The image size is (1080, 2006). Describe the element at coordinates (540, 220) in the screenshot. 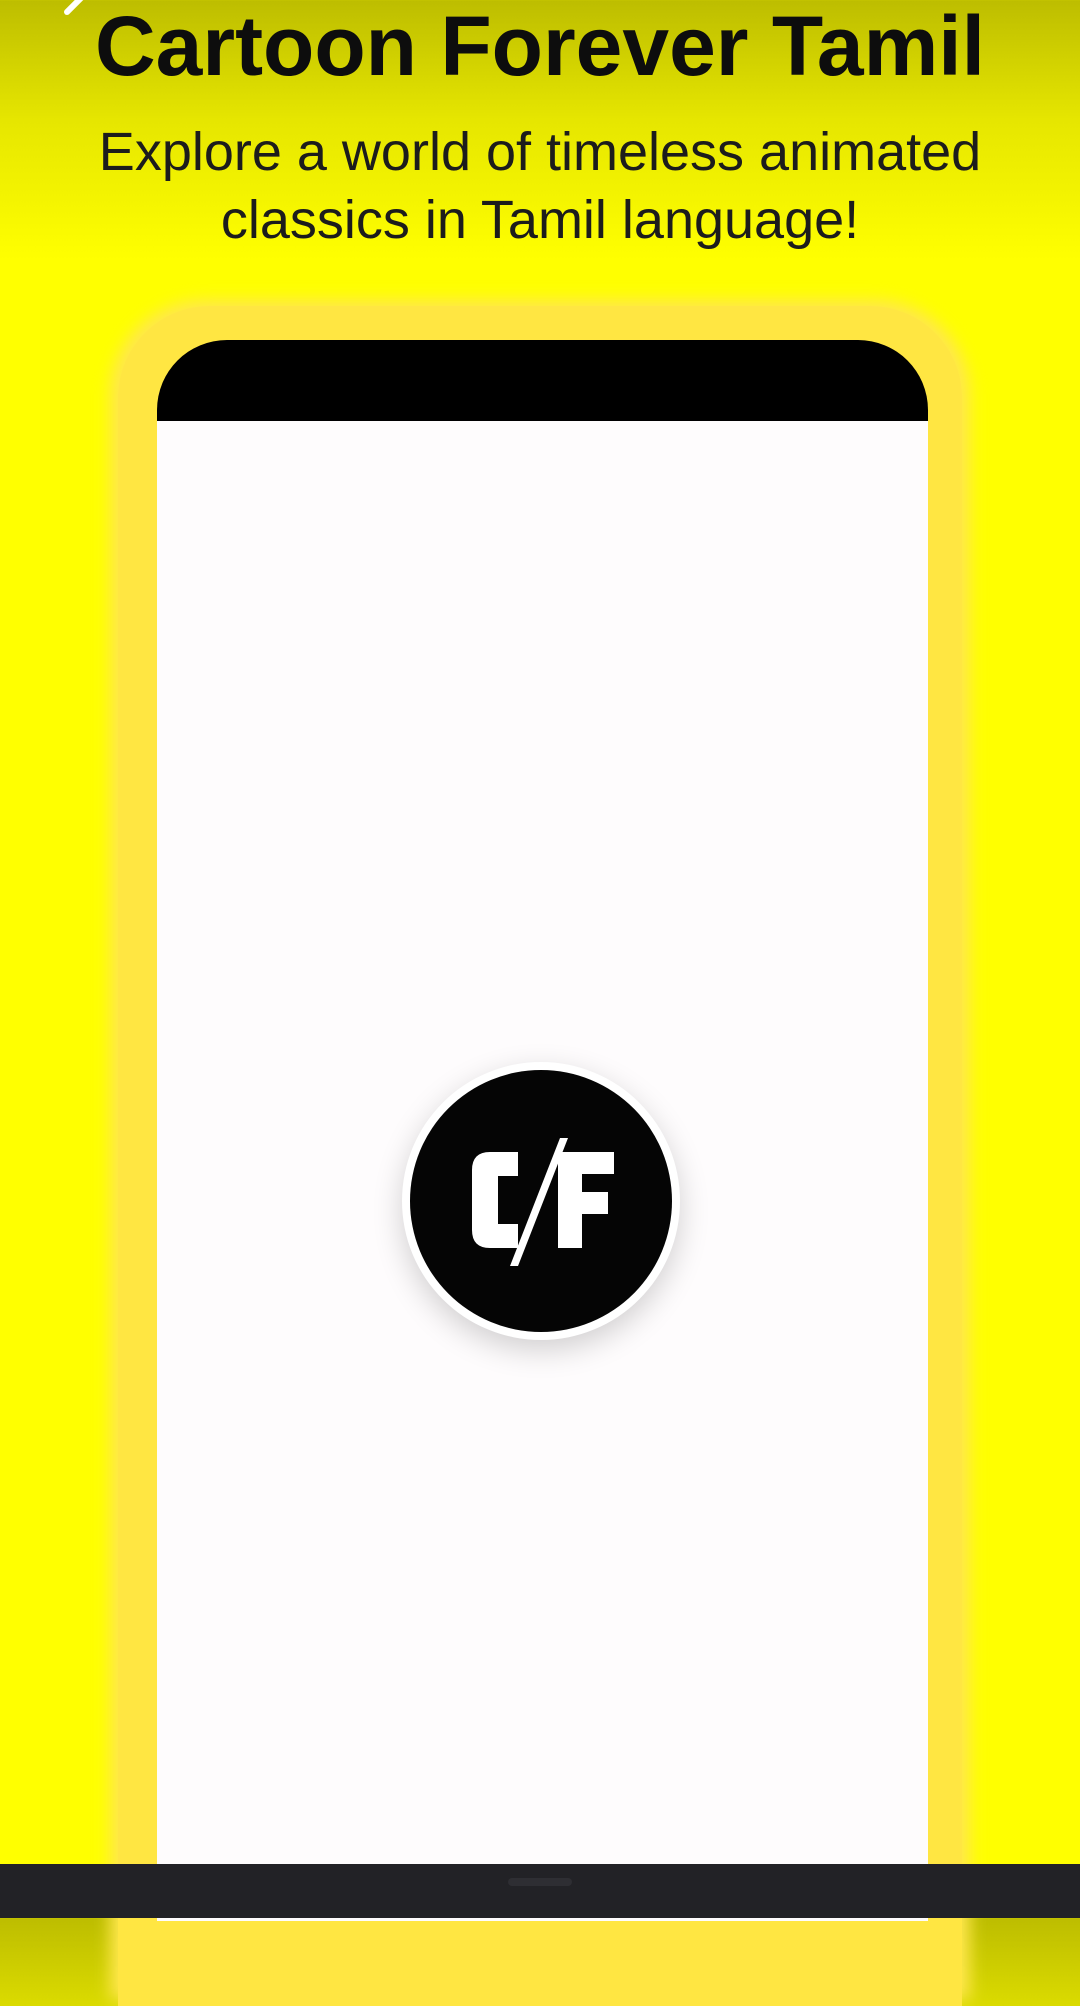

I see `subtitle-line-2: classics in Tamil language!` at that location.